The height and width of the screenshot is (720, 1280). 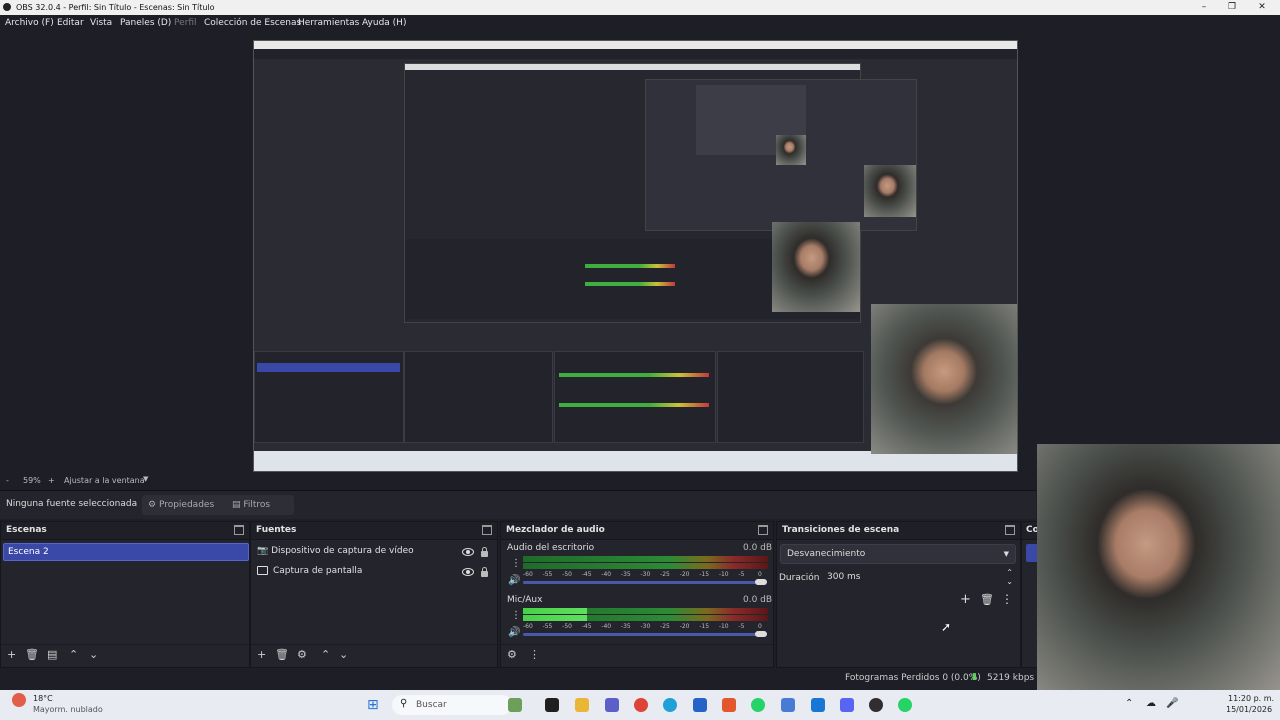 I want to click on transition-select: Desvanecimiento ▼, so click(x=898, y=554).